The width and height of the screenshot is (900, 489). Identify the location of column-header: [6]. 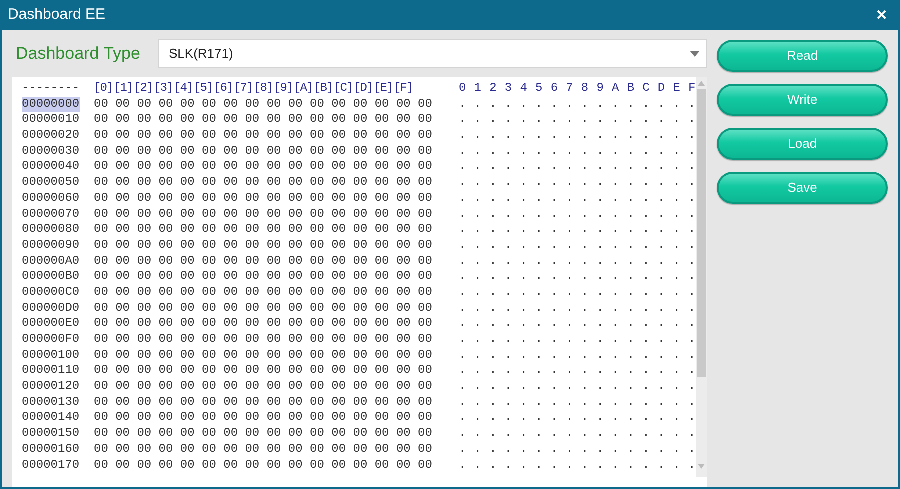
(224, 89).